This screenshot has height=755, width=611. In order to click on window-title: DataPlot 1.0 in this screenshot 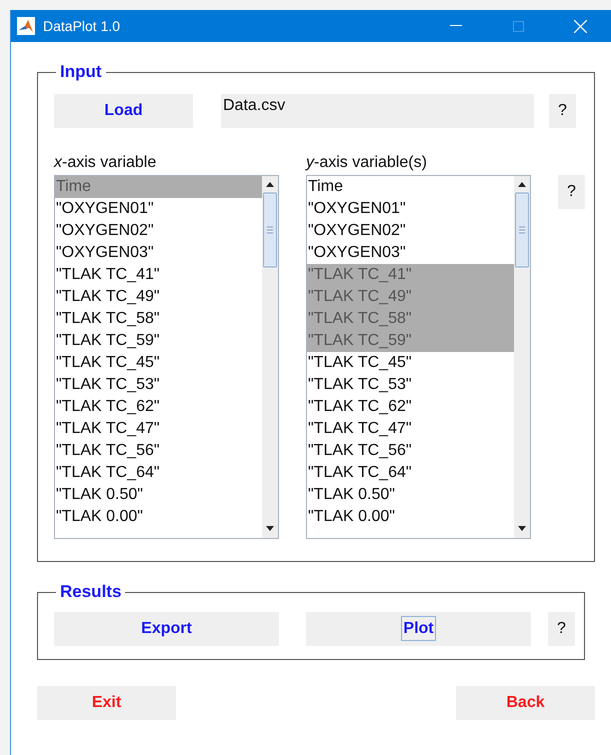, I will do `click(82, 26)`.